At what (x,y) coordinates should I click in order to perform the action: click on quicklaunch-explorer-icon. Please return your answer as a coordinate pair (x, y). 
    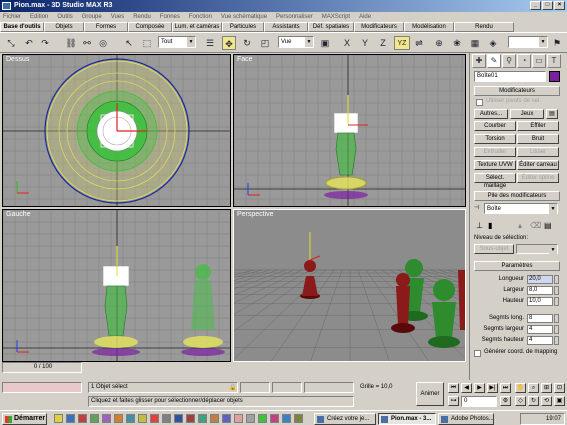
    Looking at the image, I should click on (58, 418).